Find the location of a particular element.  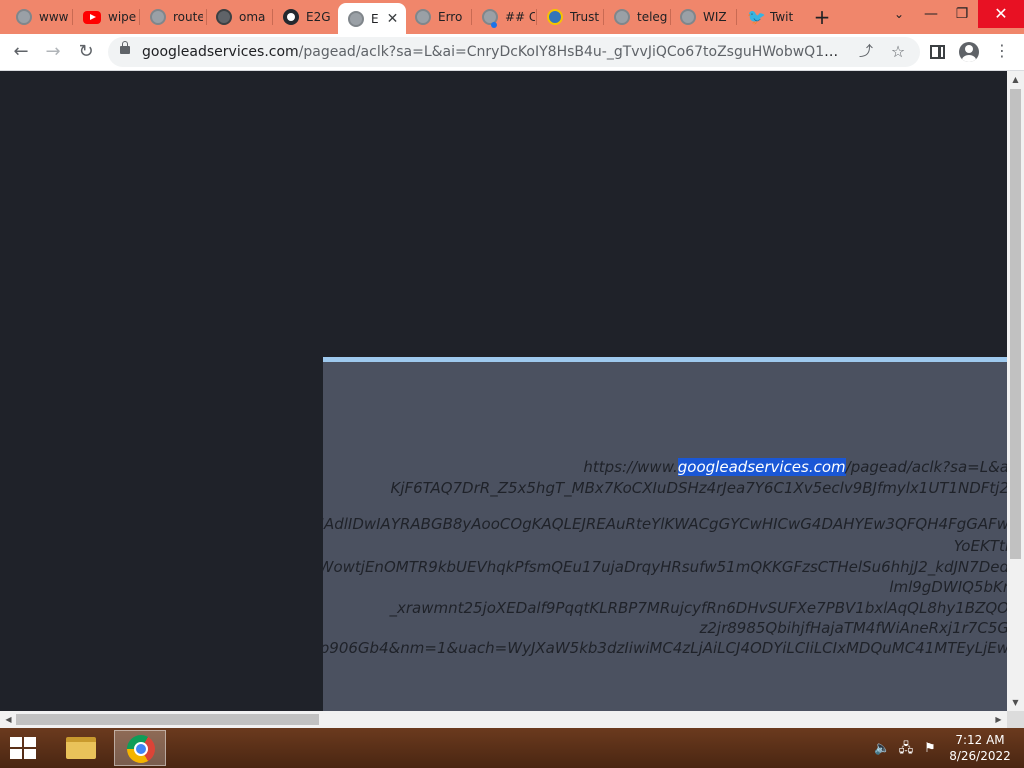

browser-tab: E ✕ is located at coordinates (372, 18).